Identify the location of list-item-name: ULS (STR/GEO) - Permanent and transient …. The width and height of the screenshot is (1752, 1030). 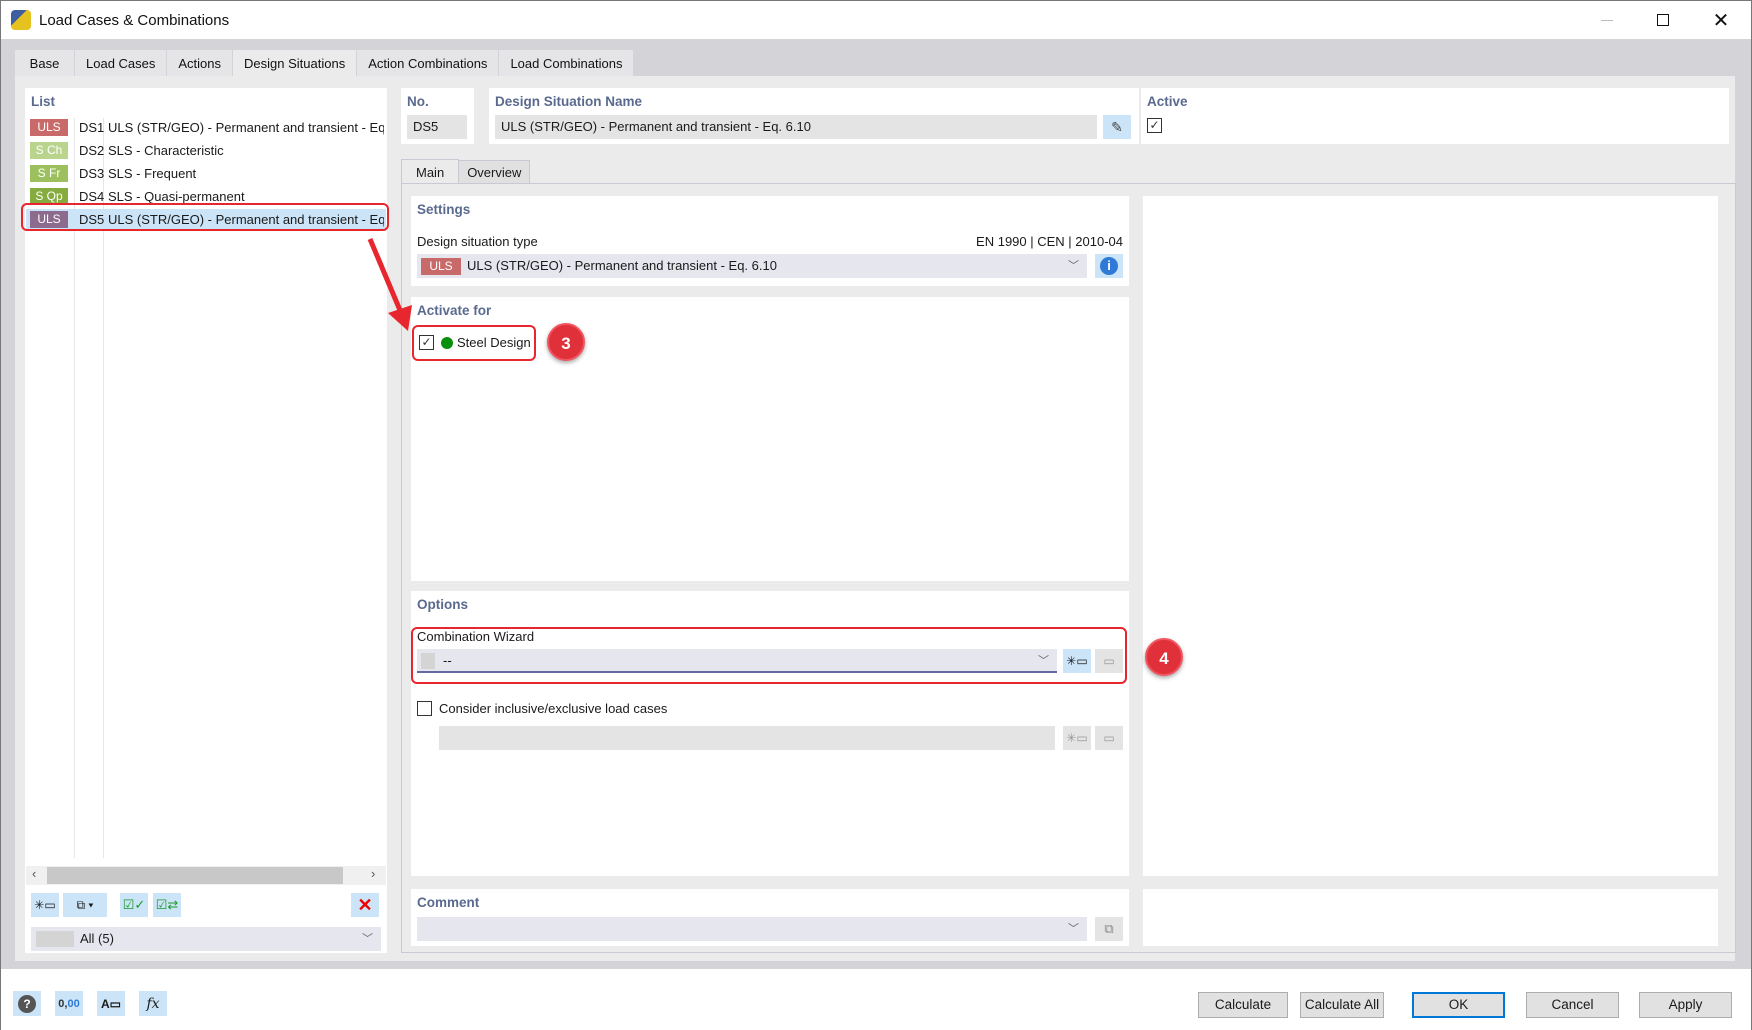
(246, 127).